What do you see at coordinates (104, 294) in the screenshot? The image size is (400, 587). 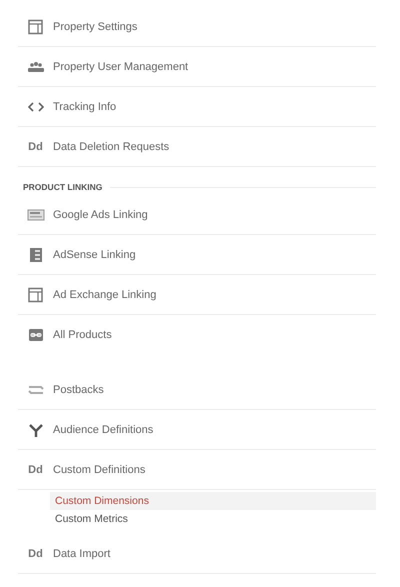 I see `menu-item: Ad Exchange Linking` at bounding box center [104, 294].